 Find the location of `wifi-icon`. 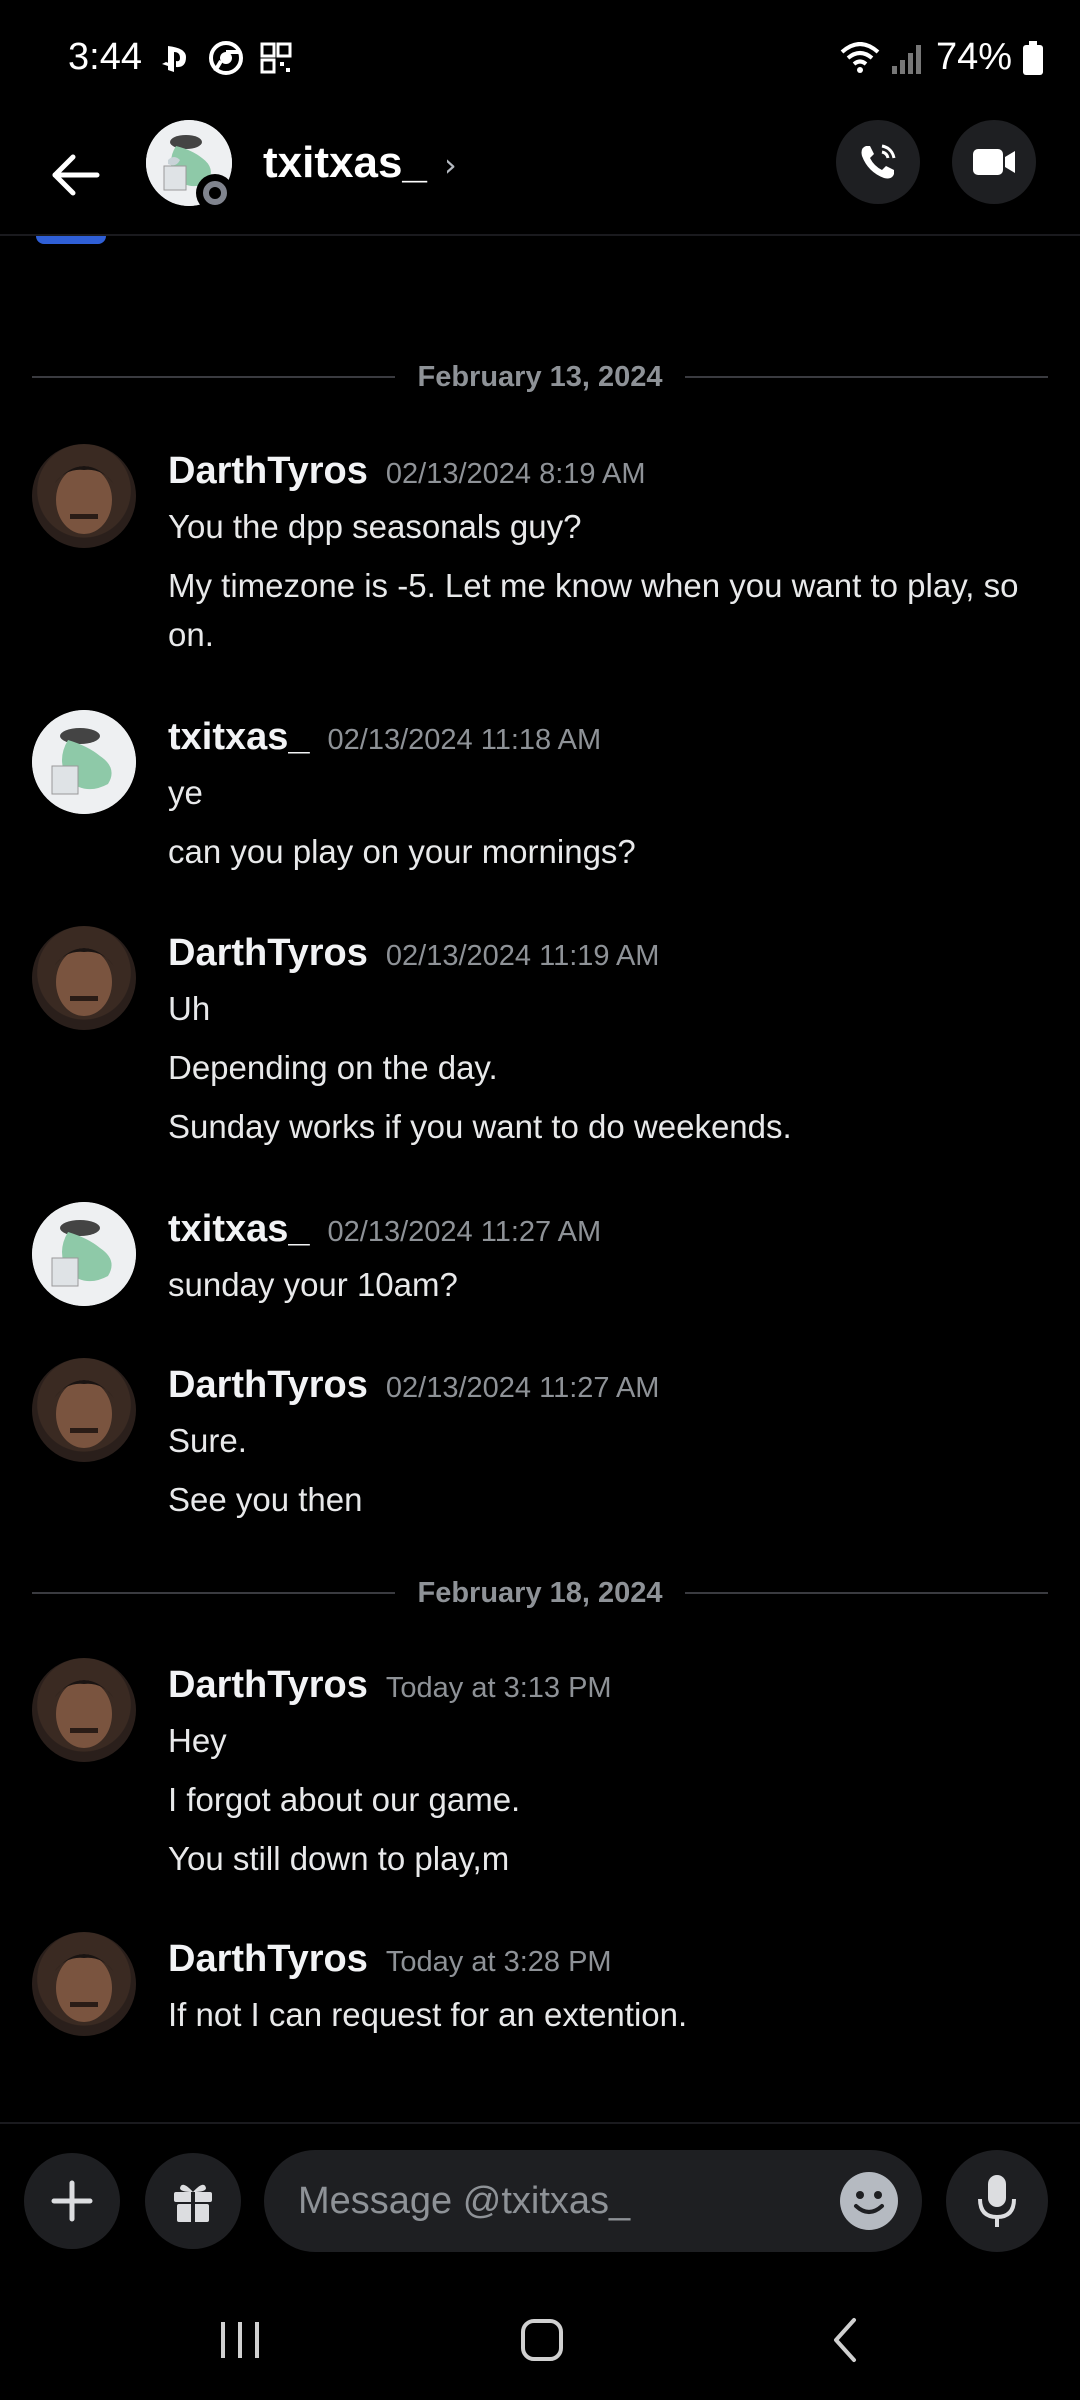

wifi-icon is located at coordinates (860, 57).